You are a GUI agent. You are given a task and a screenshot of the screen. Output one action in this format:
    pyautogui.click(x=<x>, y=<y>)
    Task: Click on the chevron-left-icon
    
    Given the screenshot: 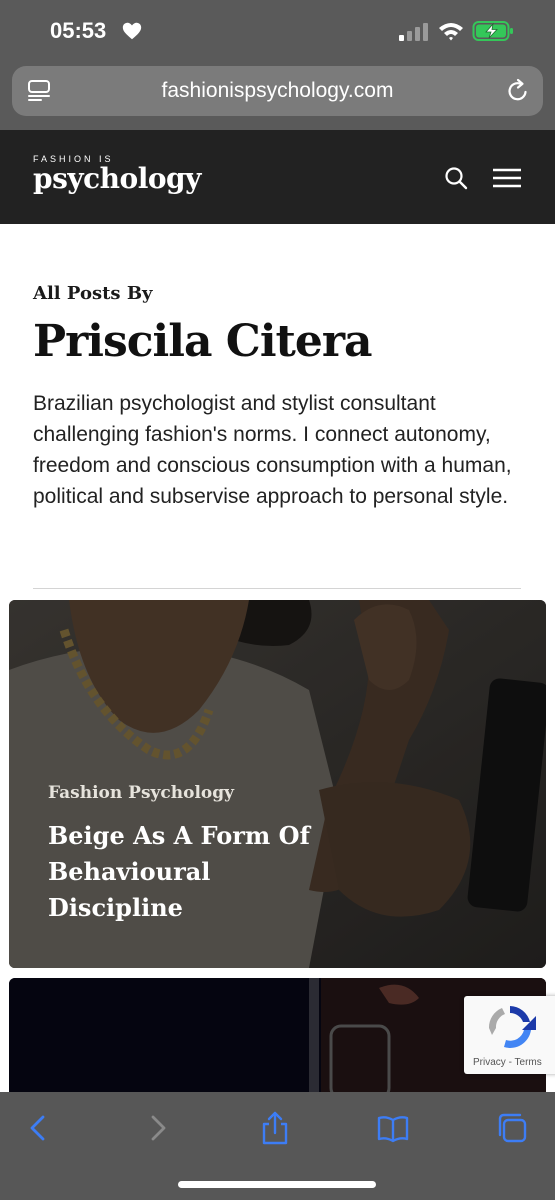 What is the action you would take?
    pyautogui.click(x=38, y=1128)
    